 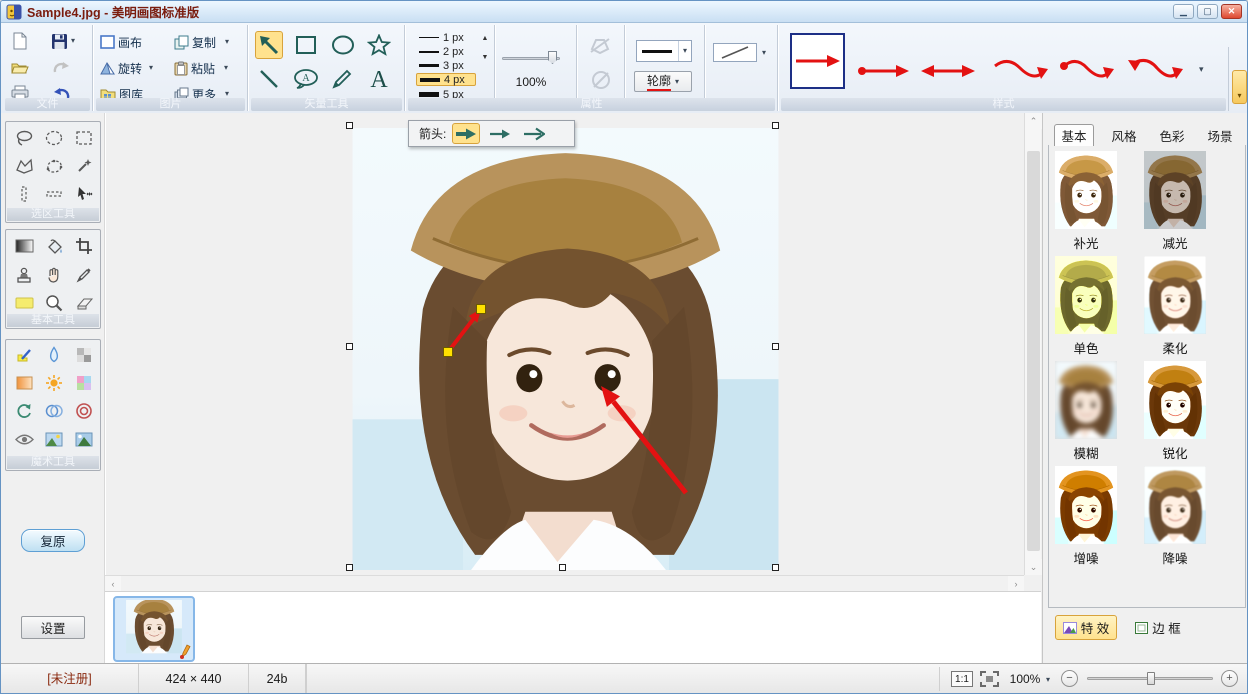 What do you see at coordinates (54, 194) in the screenshot?
I see `row-select-tool` at bounding box center [54, 194].